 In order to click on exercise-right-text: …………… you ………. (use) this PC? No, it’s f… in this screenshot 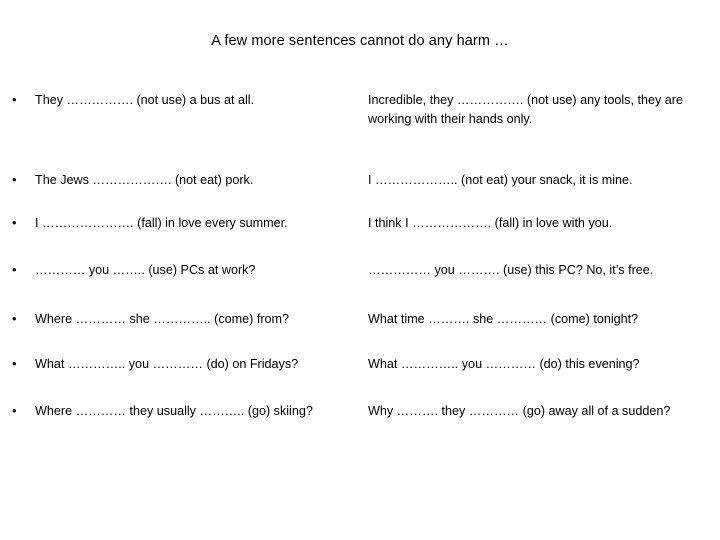, I will do `click(511, 270)`.